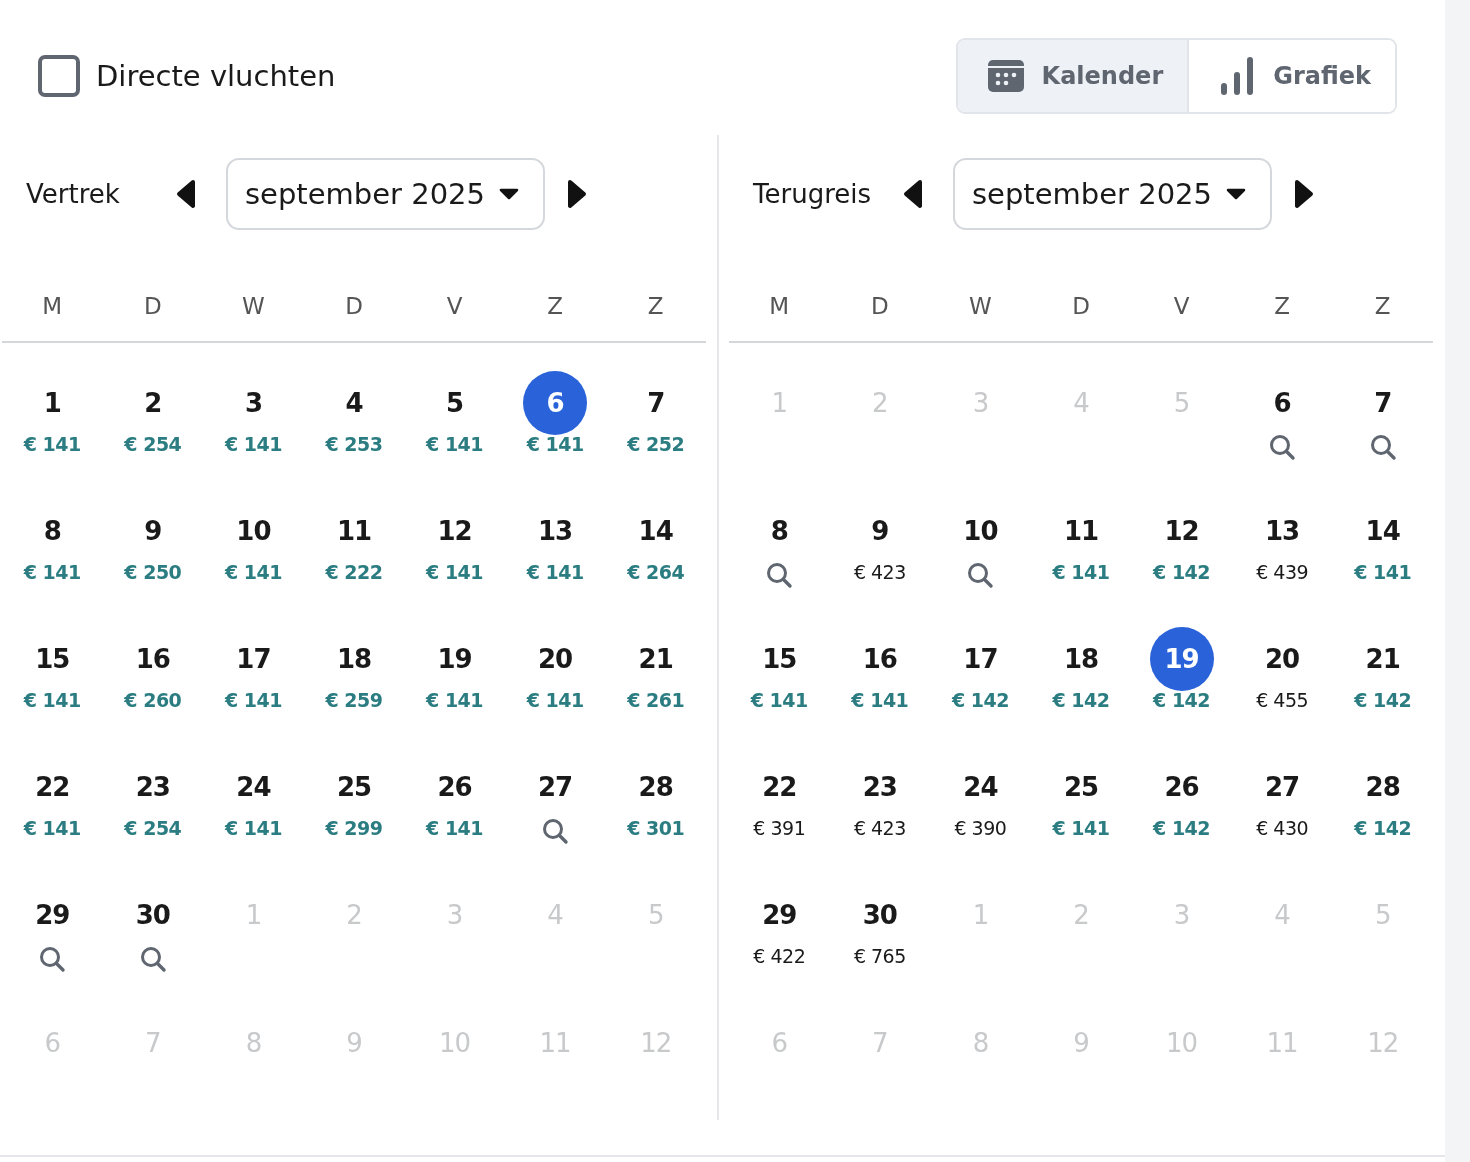 The image size is (1470, 1162). I want to click on day-number: 4, so click(354, 403).